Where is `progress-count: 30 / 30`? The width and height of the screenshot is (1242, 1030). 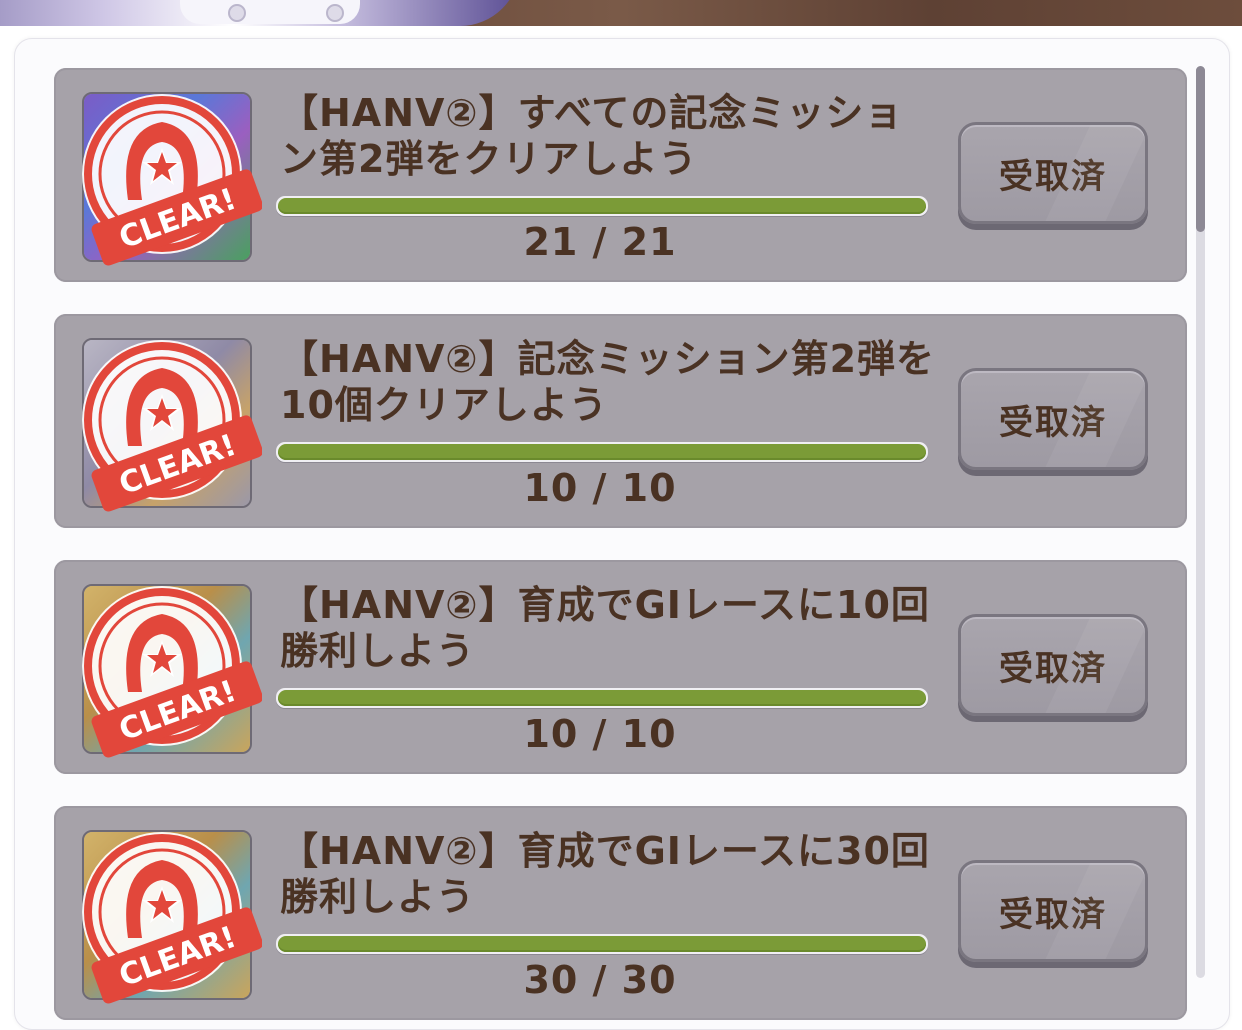 progress-count: 30 / 30 is located at coordinates (600, 980).